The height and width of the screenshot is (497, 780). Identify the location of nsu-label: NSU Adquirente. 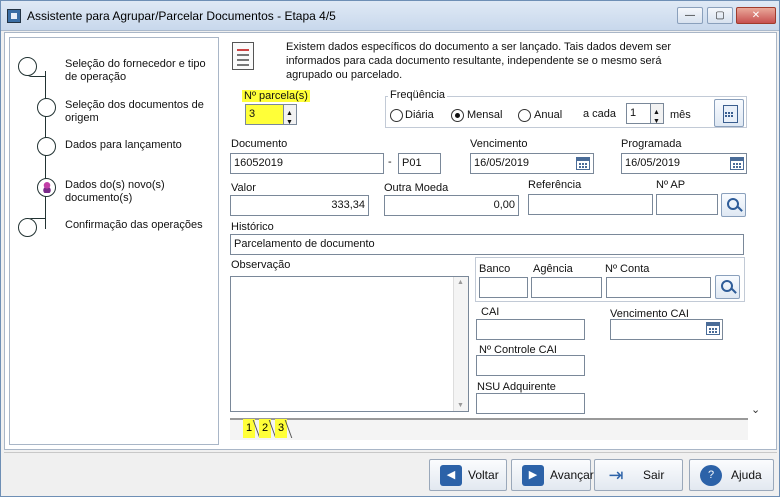
(516, 387).